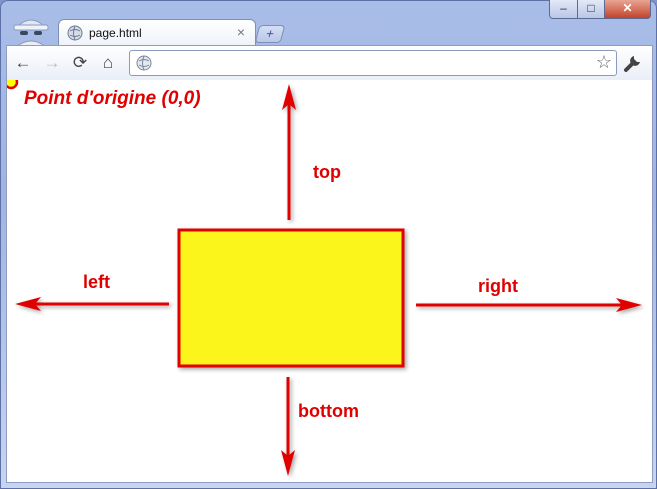  Describe the element at coordinates (288, 426) in the screenshot. I see `arrow-bottom` at that location.